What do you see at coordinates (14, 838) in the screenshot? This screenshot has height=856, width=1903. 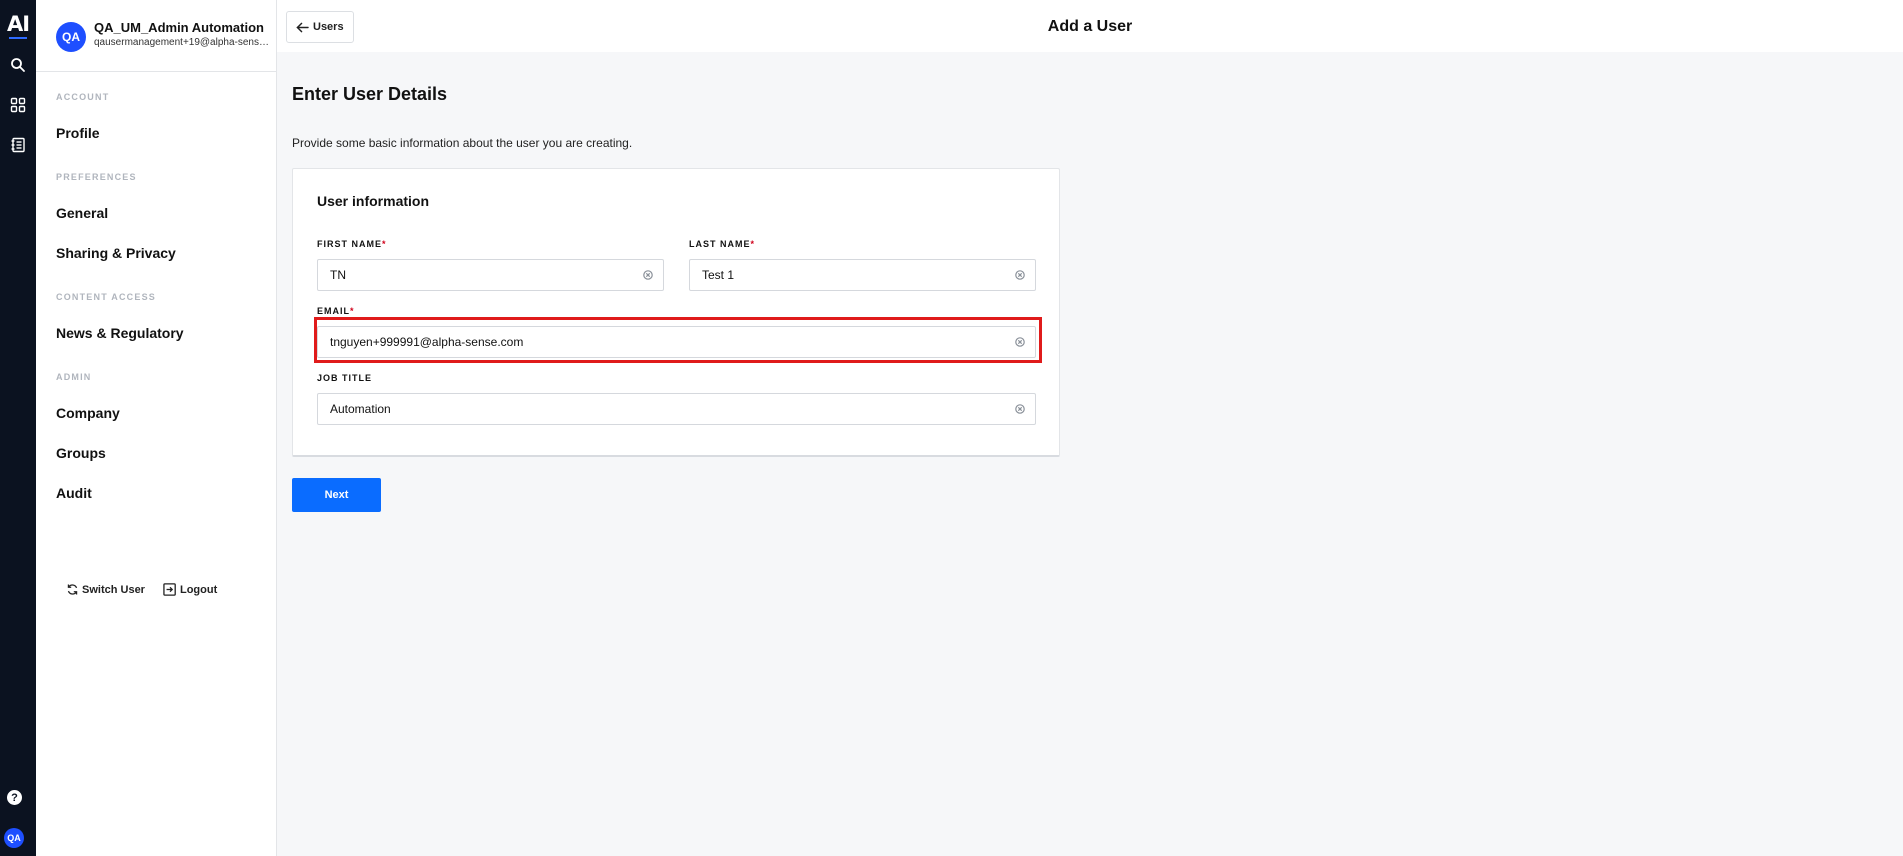 I see `rail-user-avatar: QA` at bounding box center [14, 838].